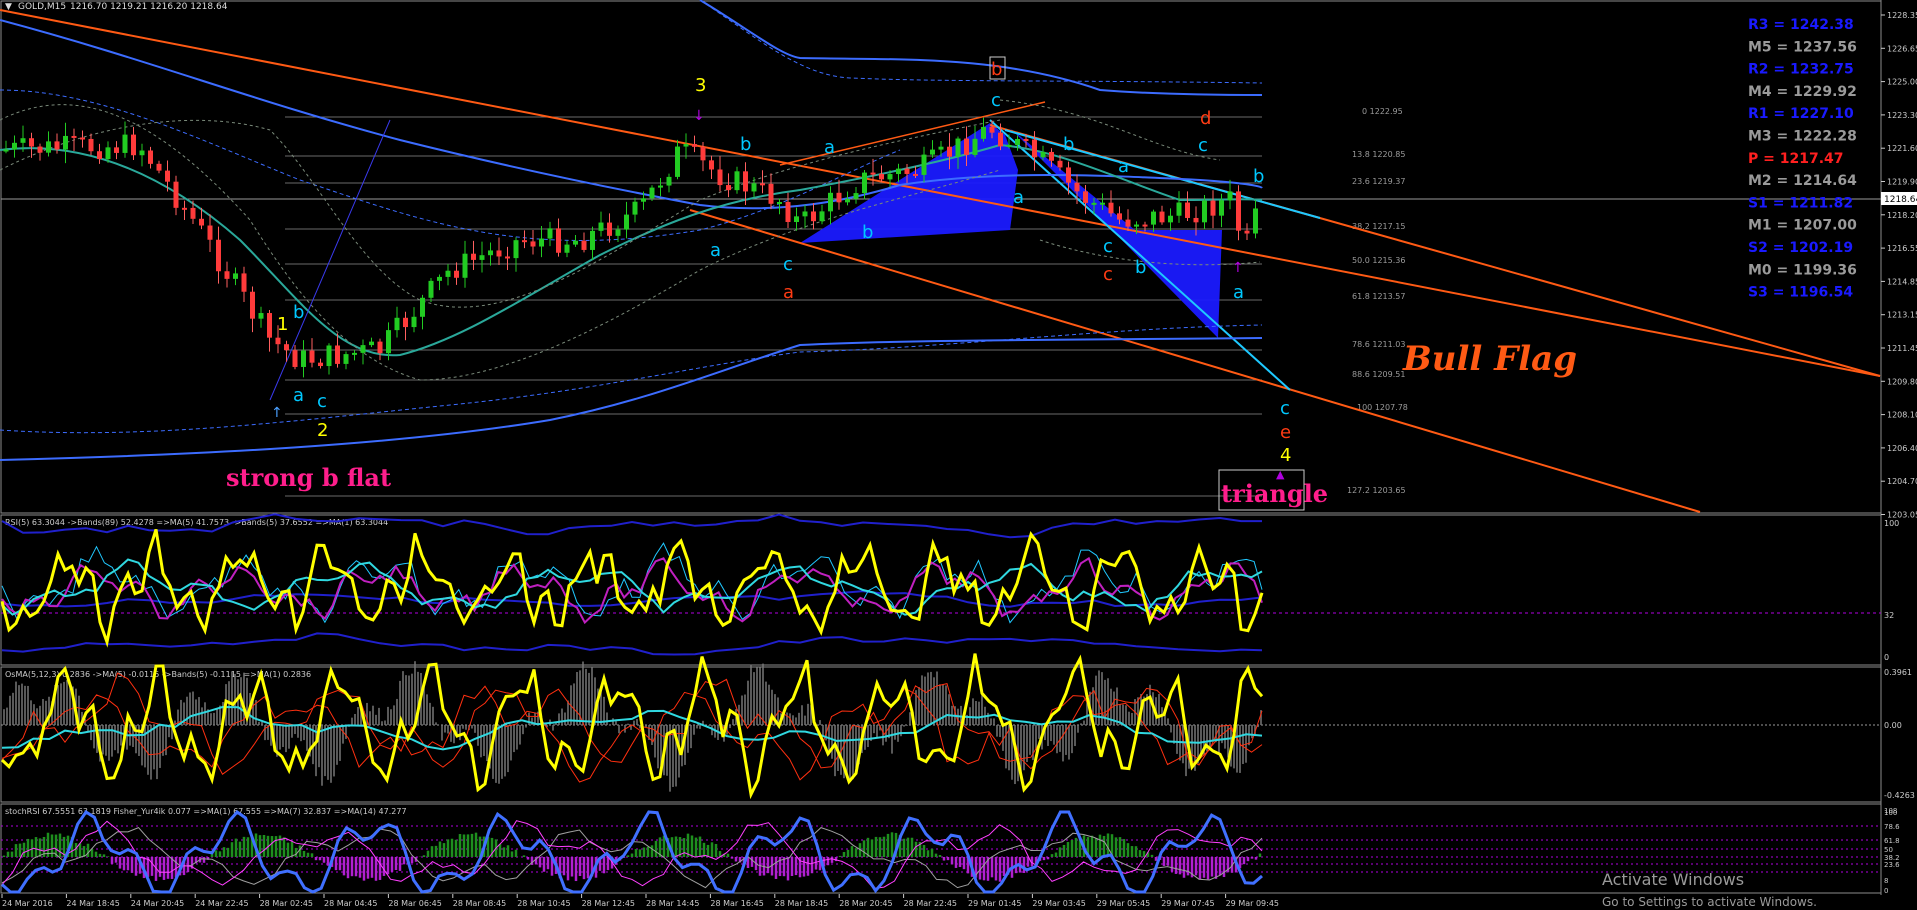 This screenshot has width=1917, height=910. I want to click on stoch-axis-label: 0, so click(1886, 891).